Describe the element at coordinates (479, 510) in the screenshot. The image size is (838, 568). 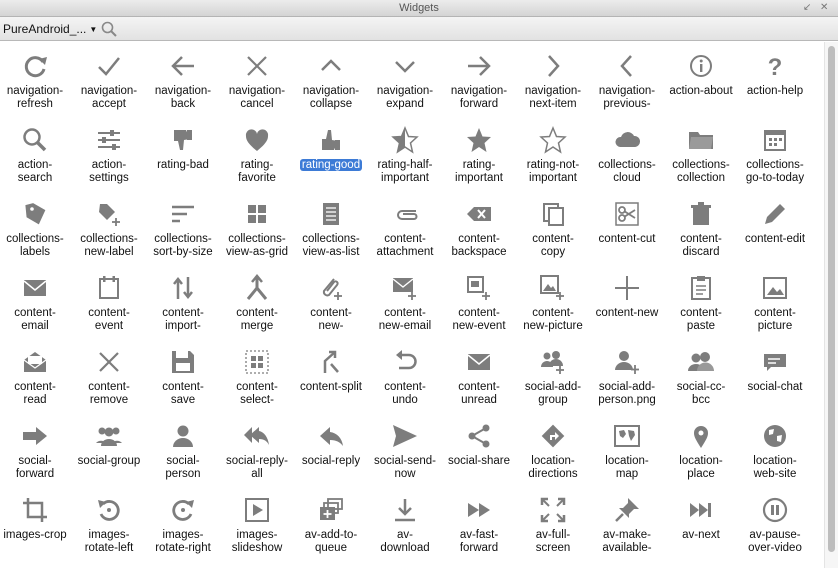
I see `fast-forward-icon` at that location.